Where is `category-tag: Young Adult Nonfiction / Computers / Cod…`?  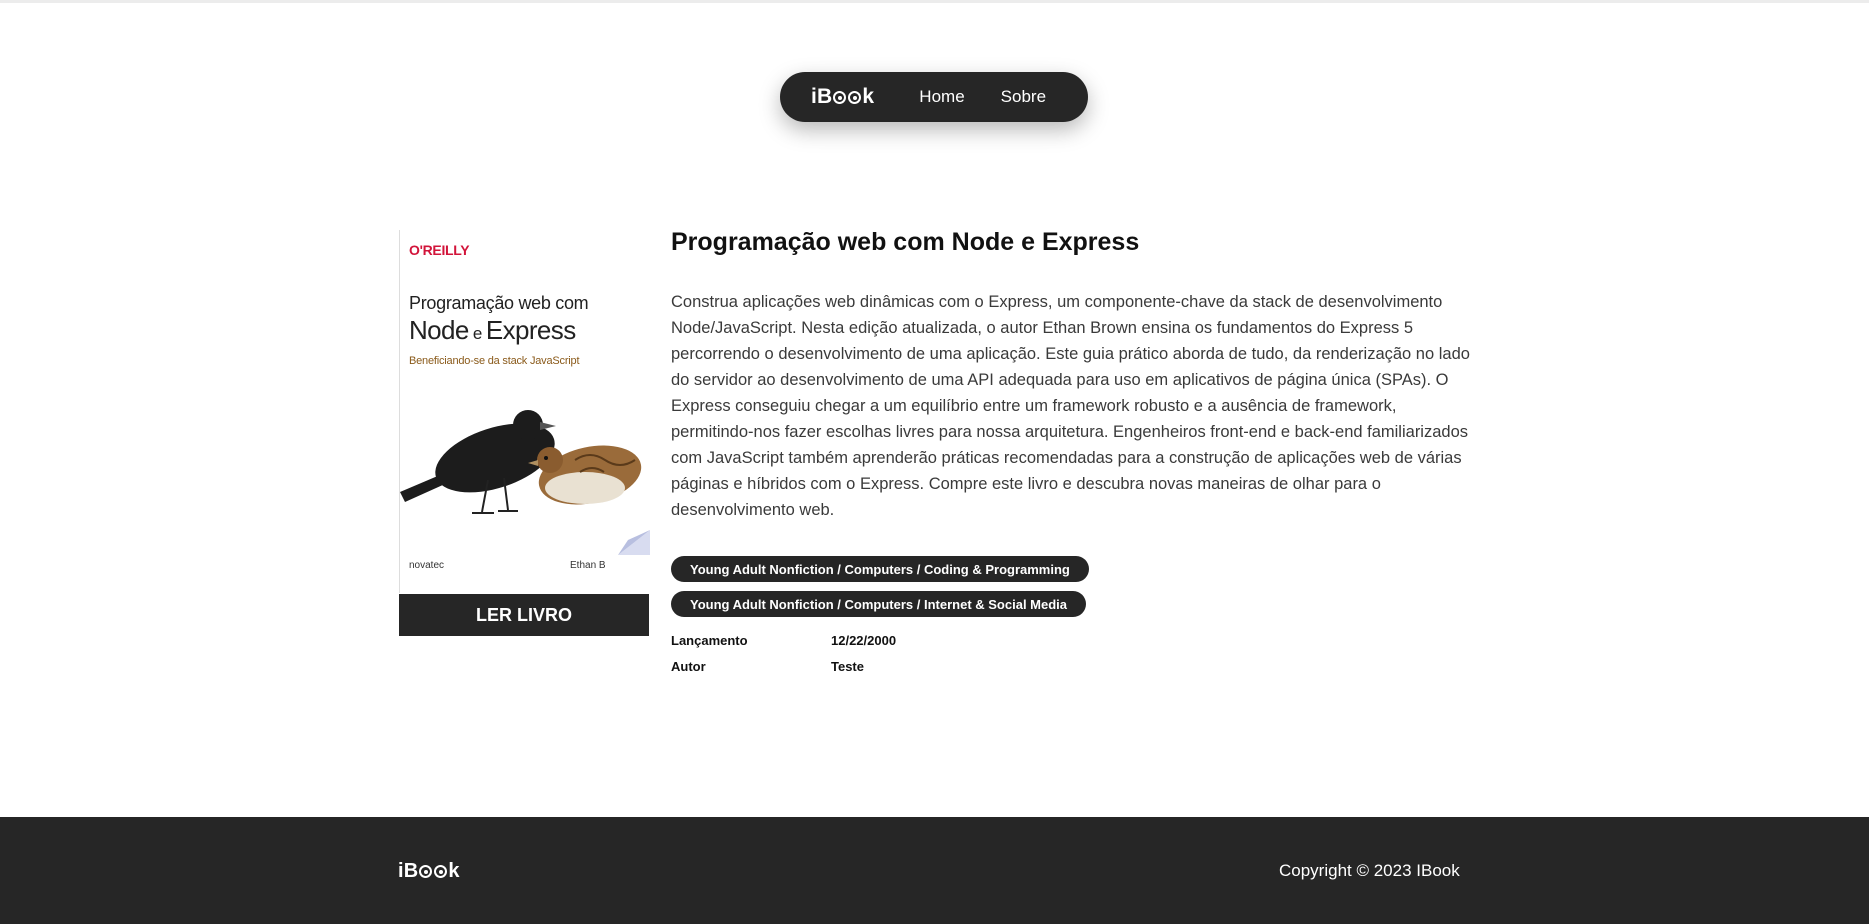 category-tag: Young Adult Nonfiction / Computers / Cod… is located at coordinates (880, 569).